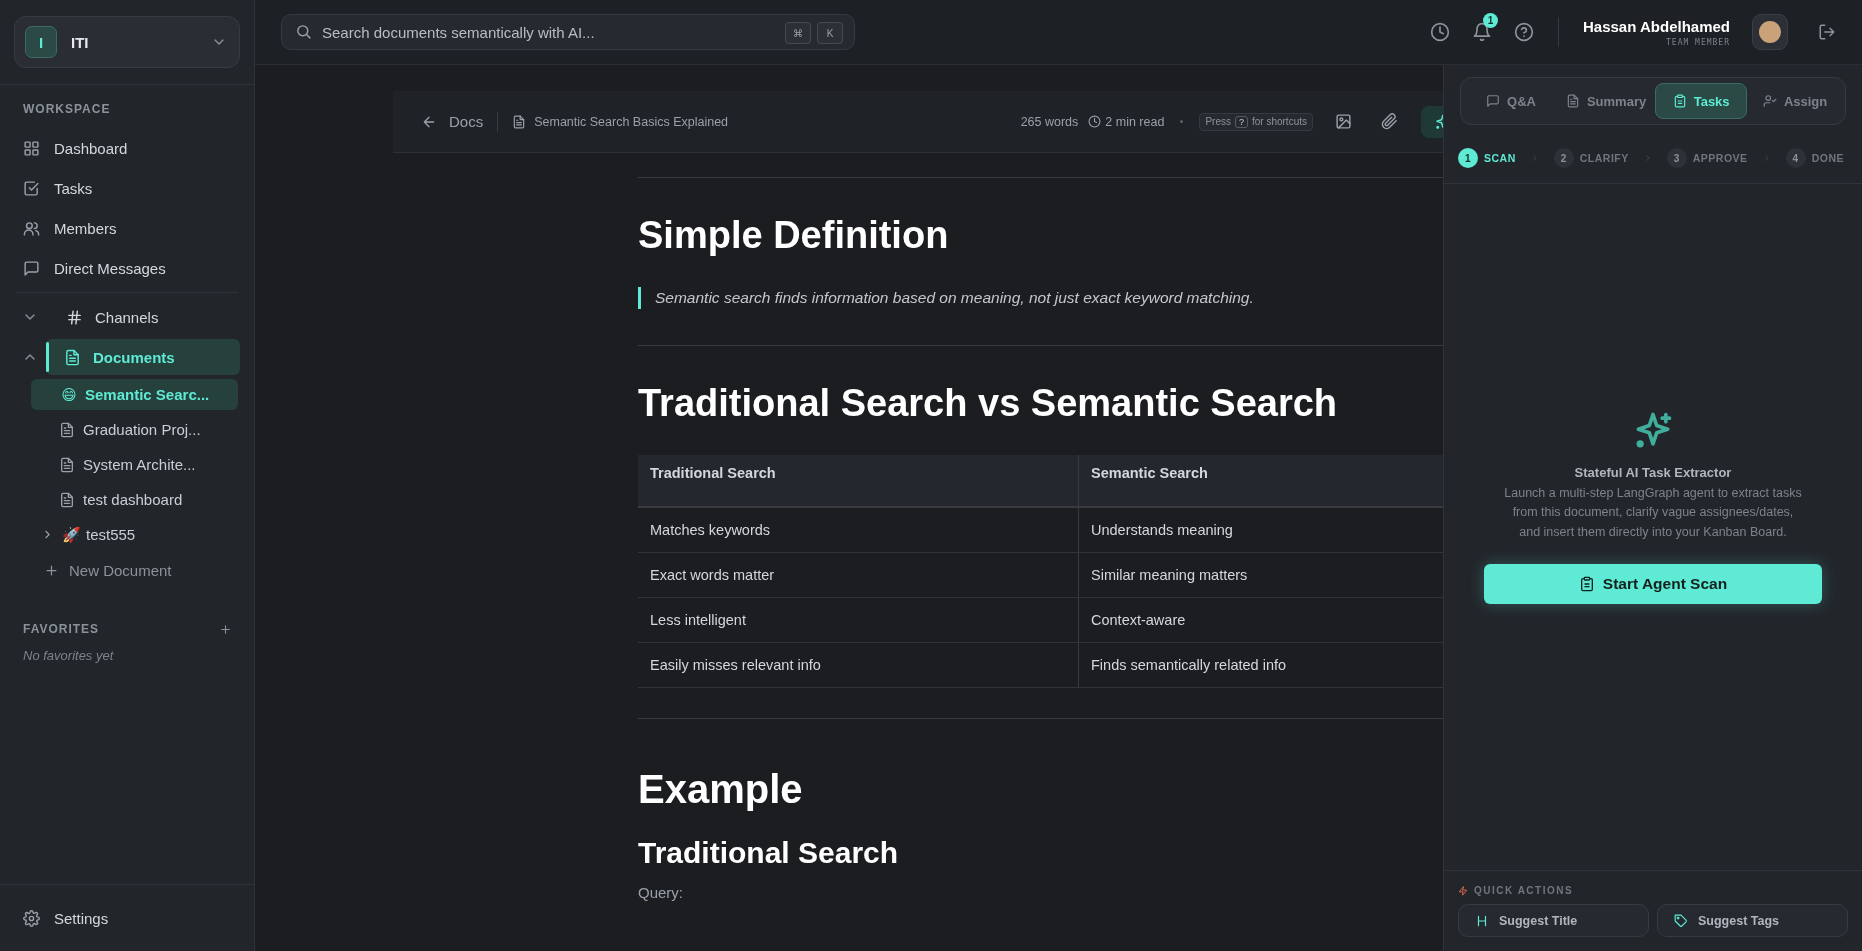 This screenshot has height=951, width=1862. What do you see at coordinates (661, 892) in the screenshot?
I see `paragraph: Query:` at bounding box center [661, 892].